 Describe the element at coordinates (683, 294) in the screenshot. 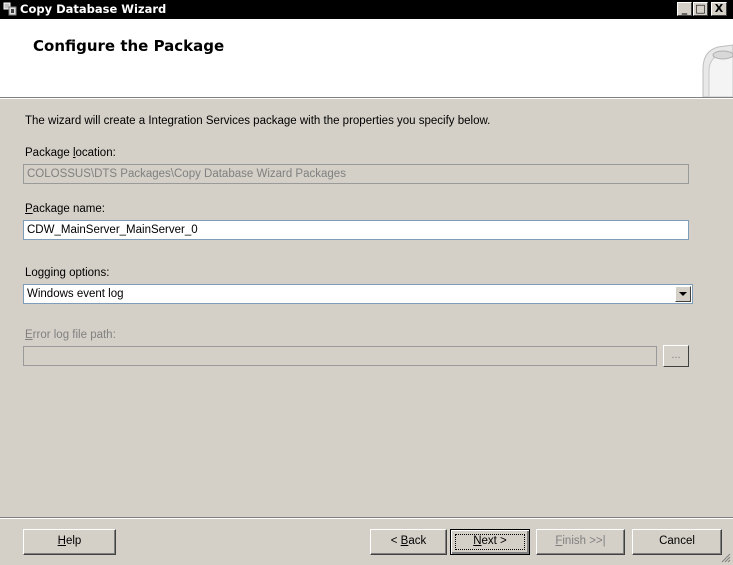

I see `chevron-down-icon` at that location.